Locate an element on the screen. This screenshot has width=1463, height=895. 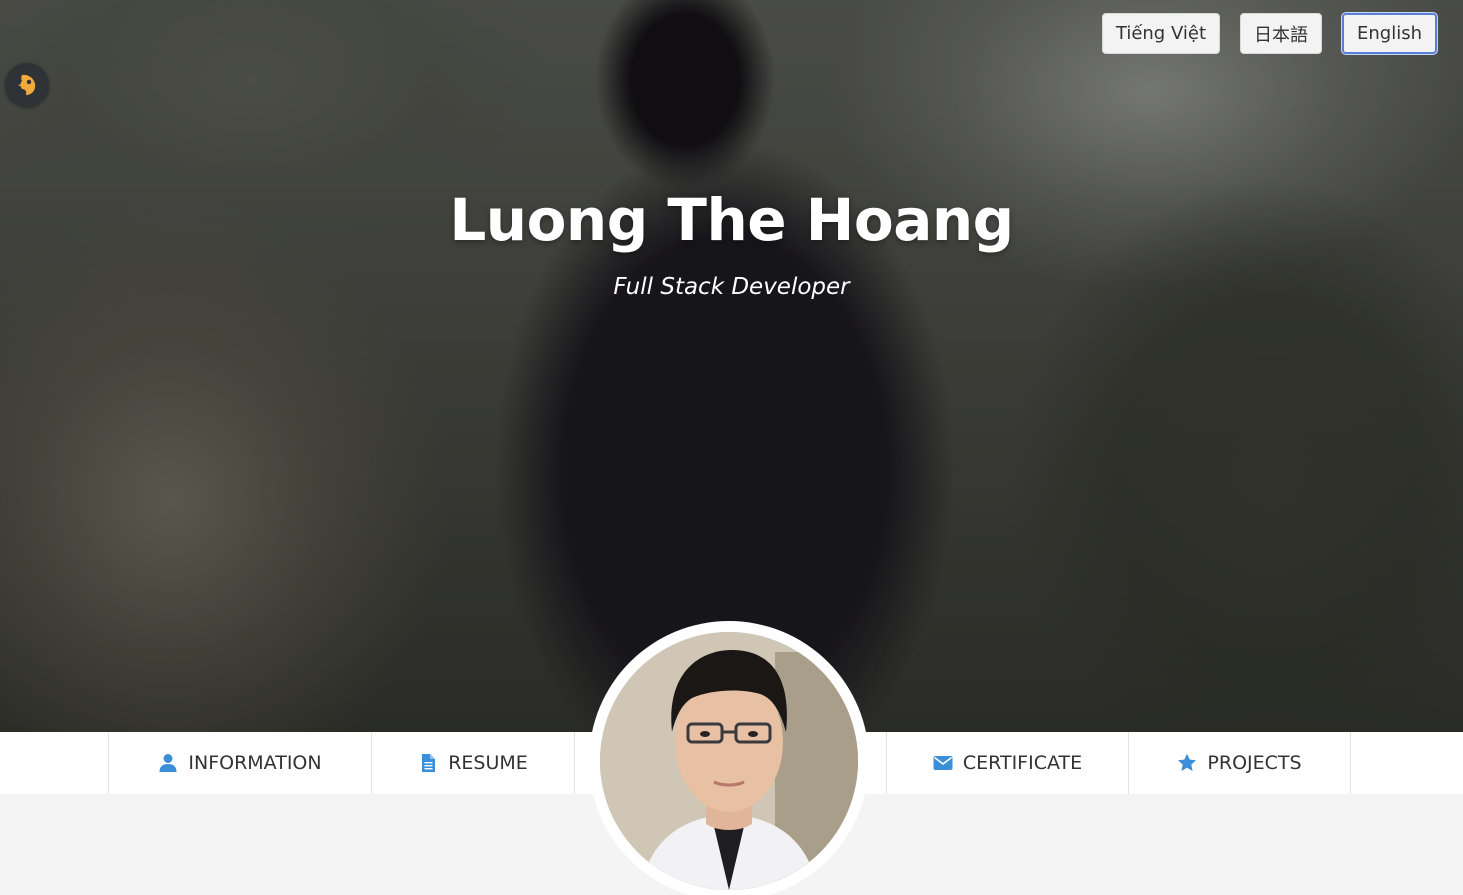
document-icon is located at coordinates (429, 763).